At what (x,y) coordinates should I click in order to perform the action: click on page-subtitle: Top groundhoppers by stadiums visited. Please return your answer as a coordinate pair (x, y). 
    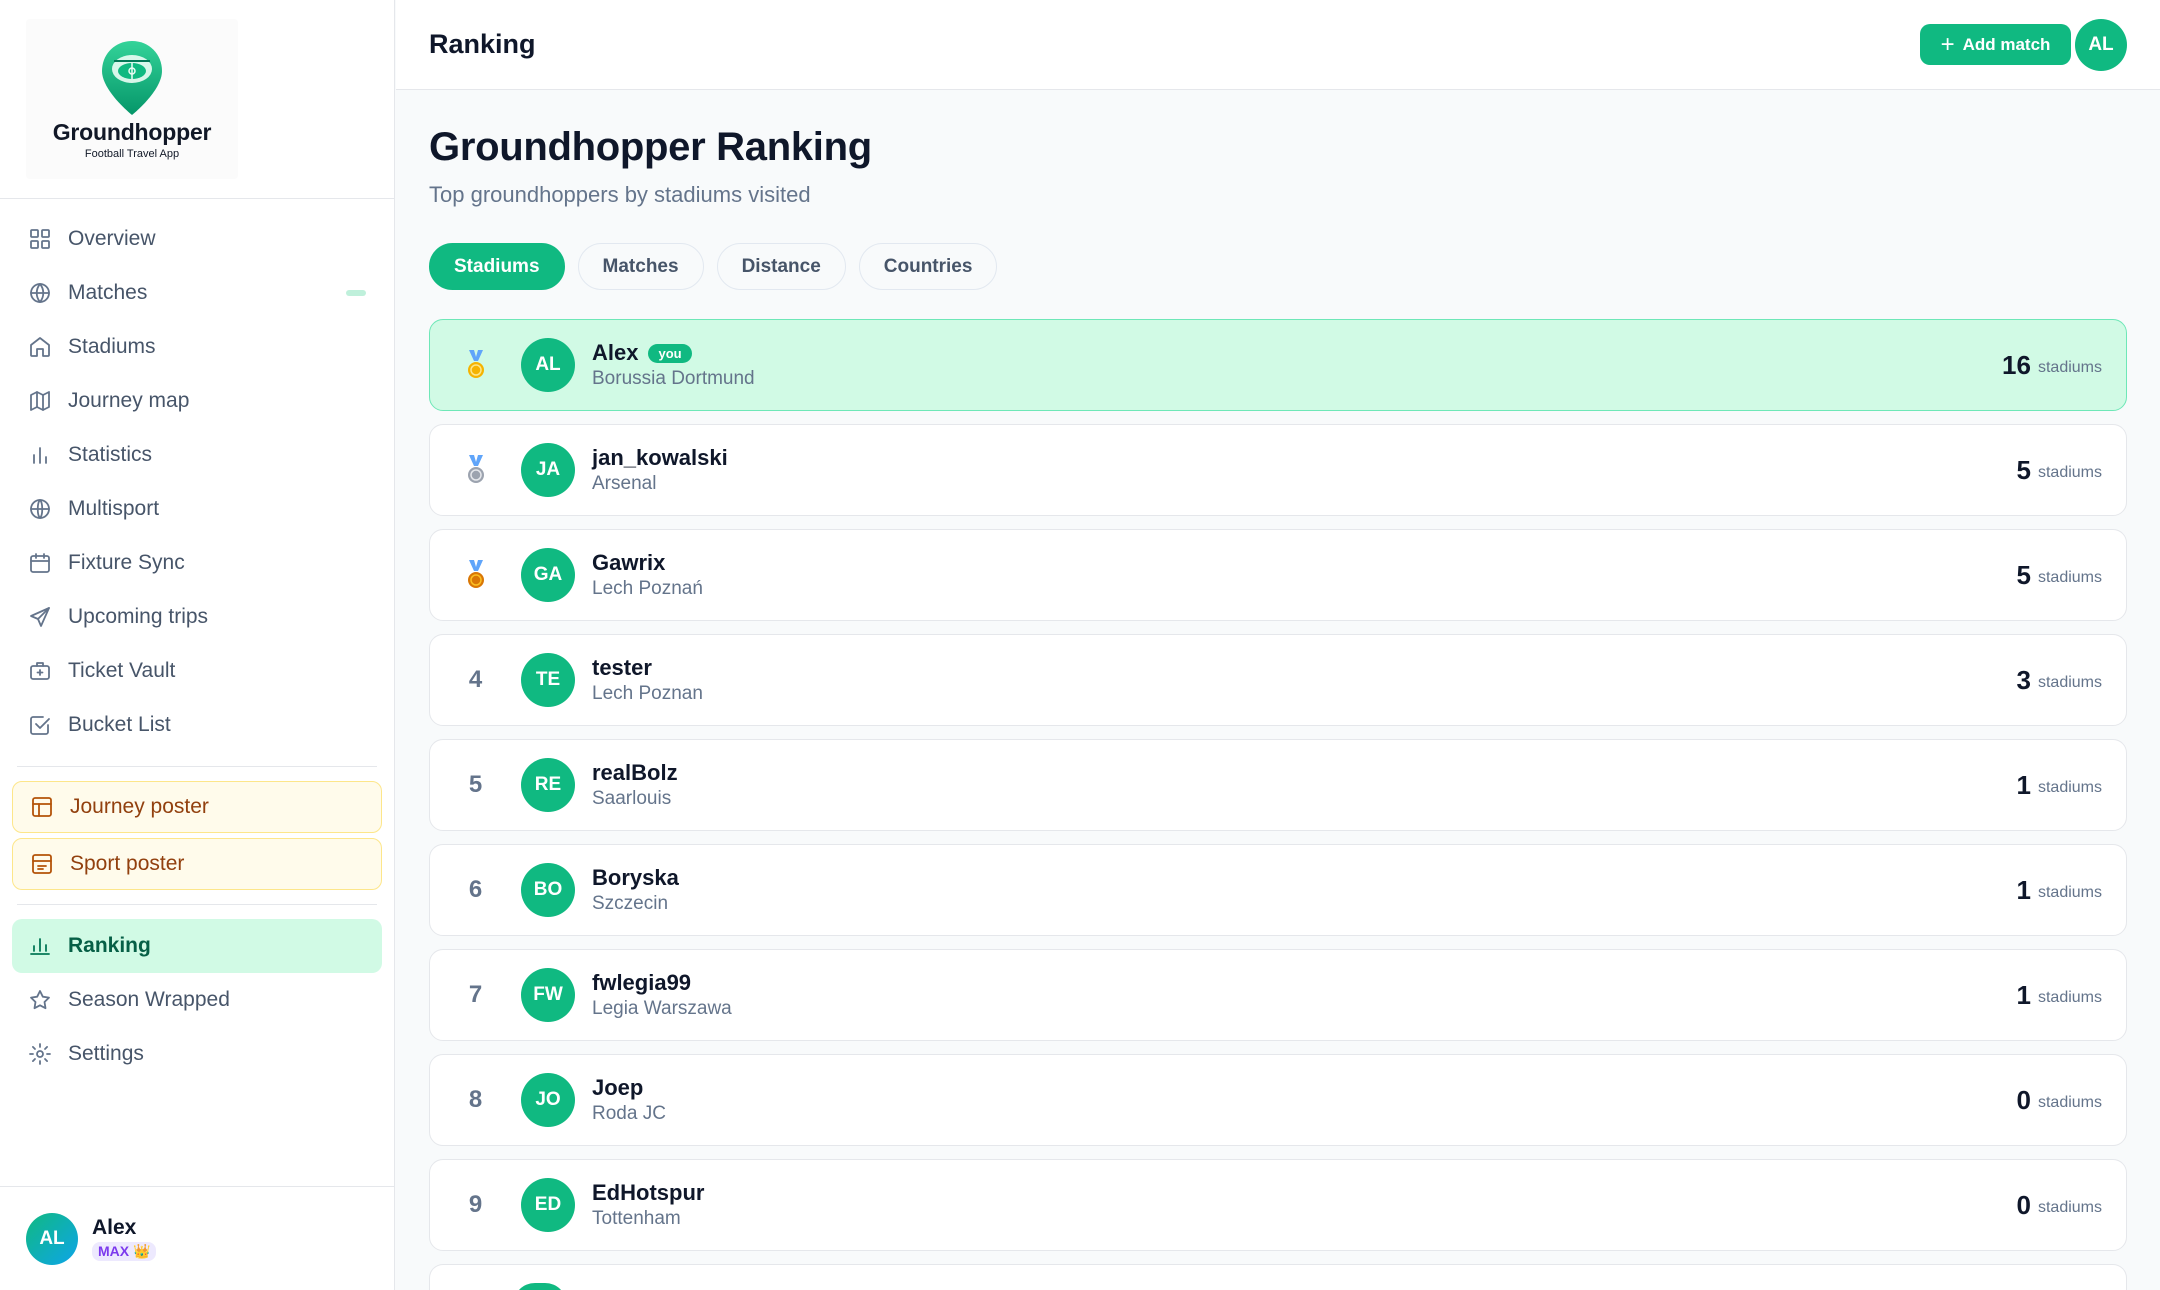
    Looking at the image, I should click on (620, 194).